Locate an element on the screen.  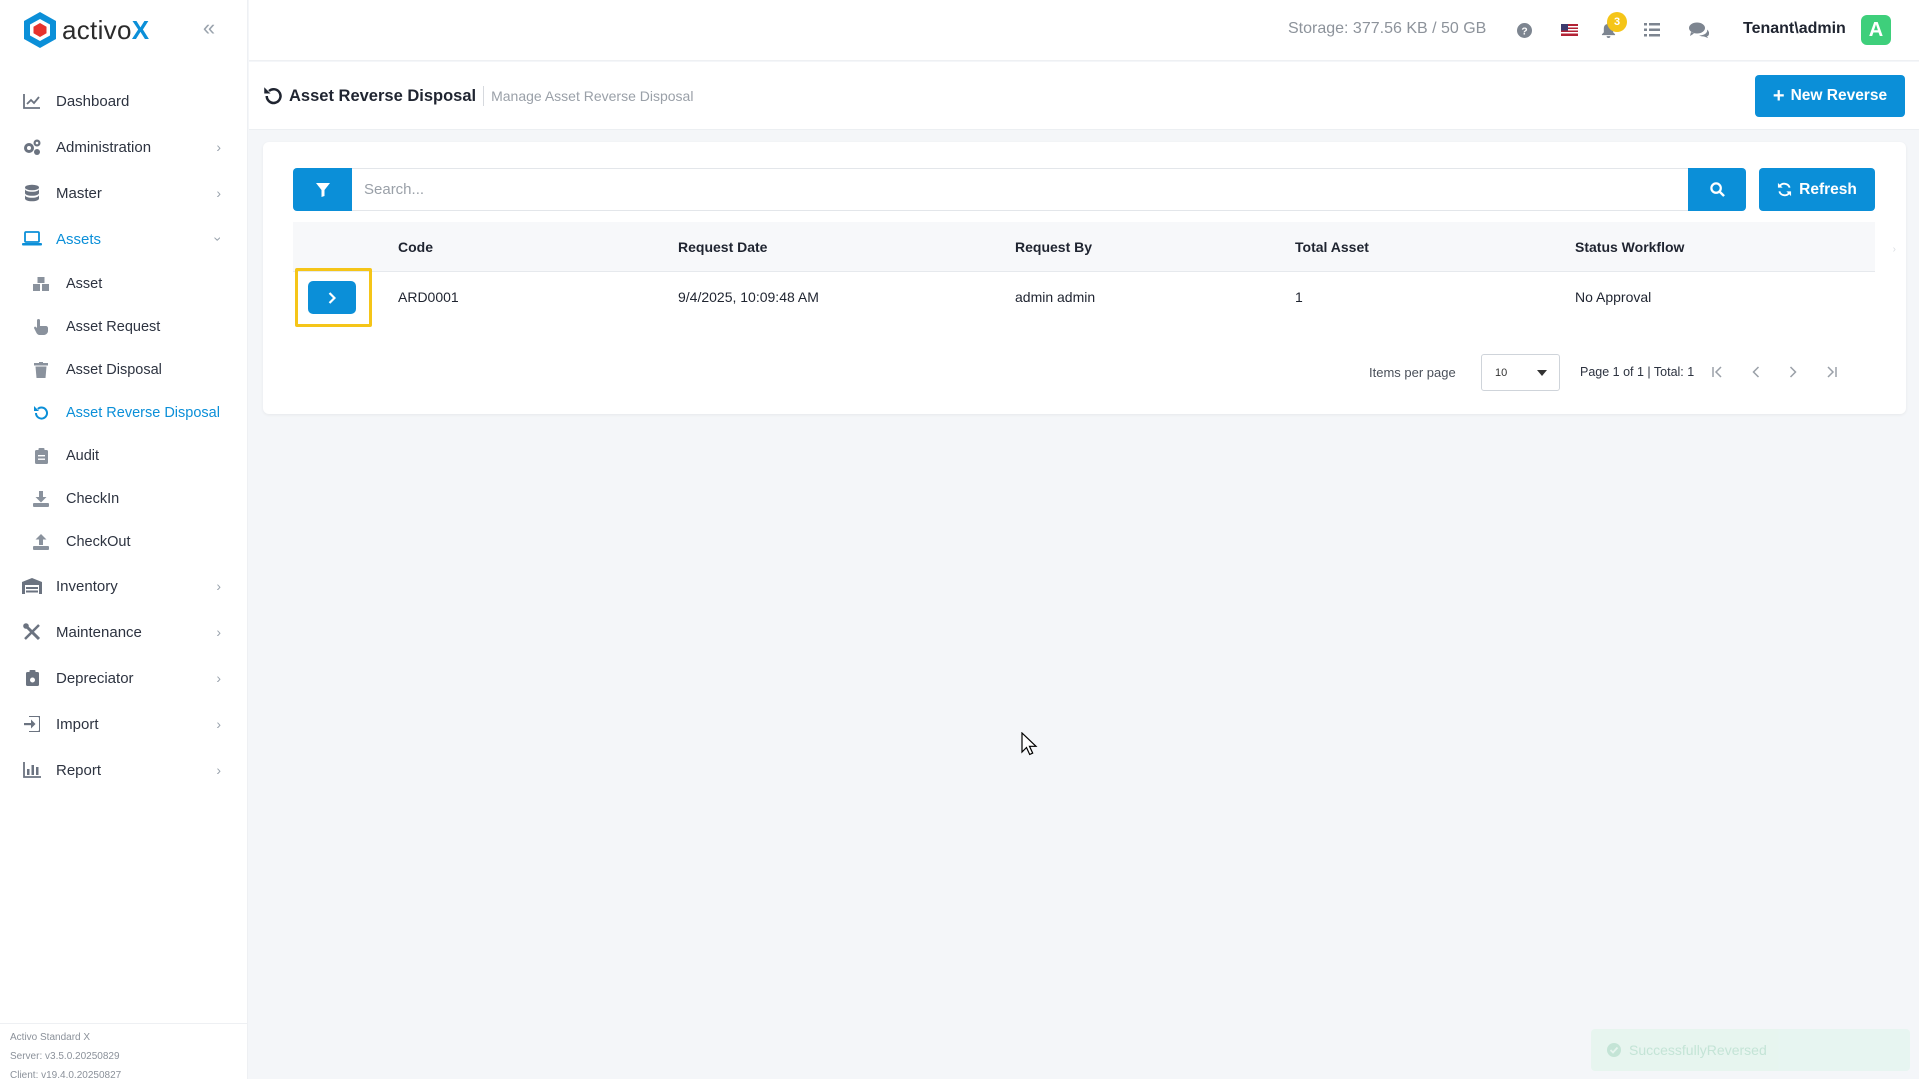
sidebar-item-administration: Administration › is located at coordinates (123, 147).